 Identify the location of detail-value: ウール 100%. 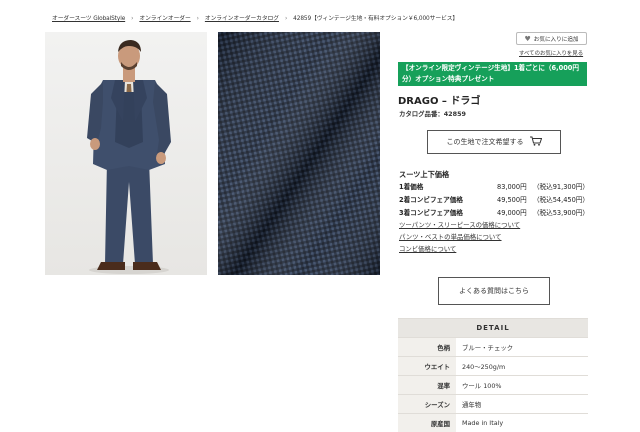
(522, 385).